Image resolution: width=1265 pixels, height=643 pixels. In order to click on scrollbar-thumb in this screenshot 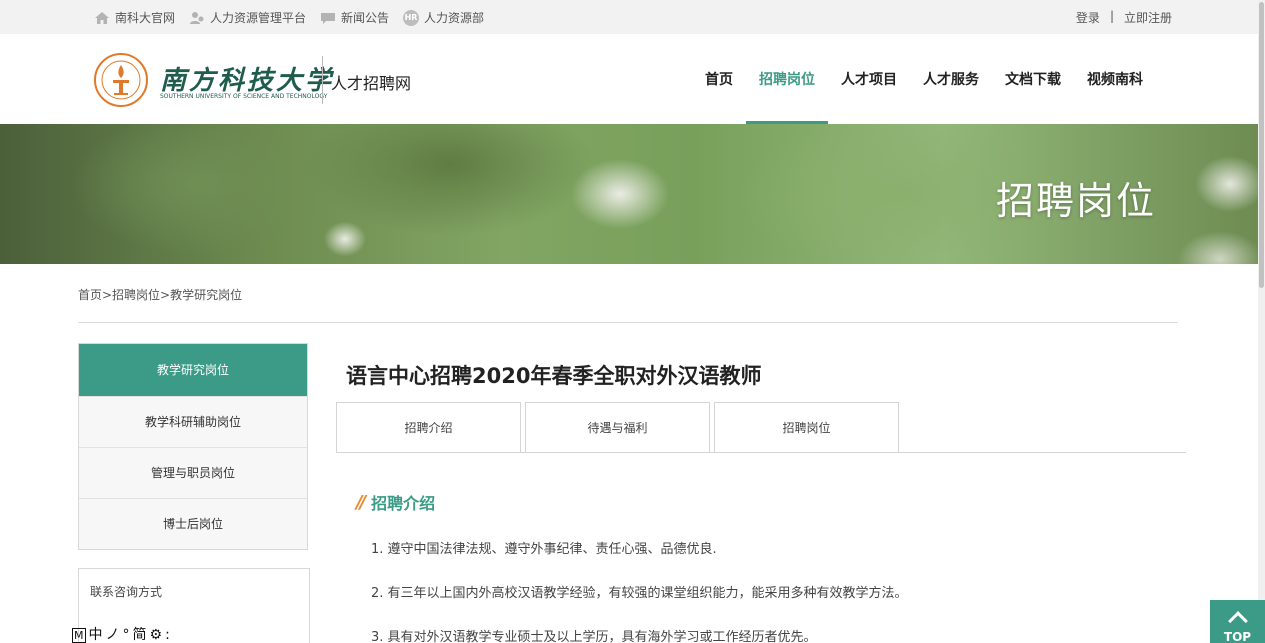, I will do `click(1261, 145)`.